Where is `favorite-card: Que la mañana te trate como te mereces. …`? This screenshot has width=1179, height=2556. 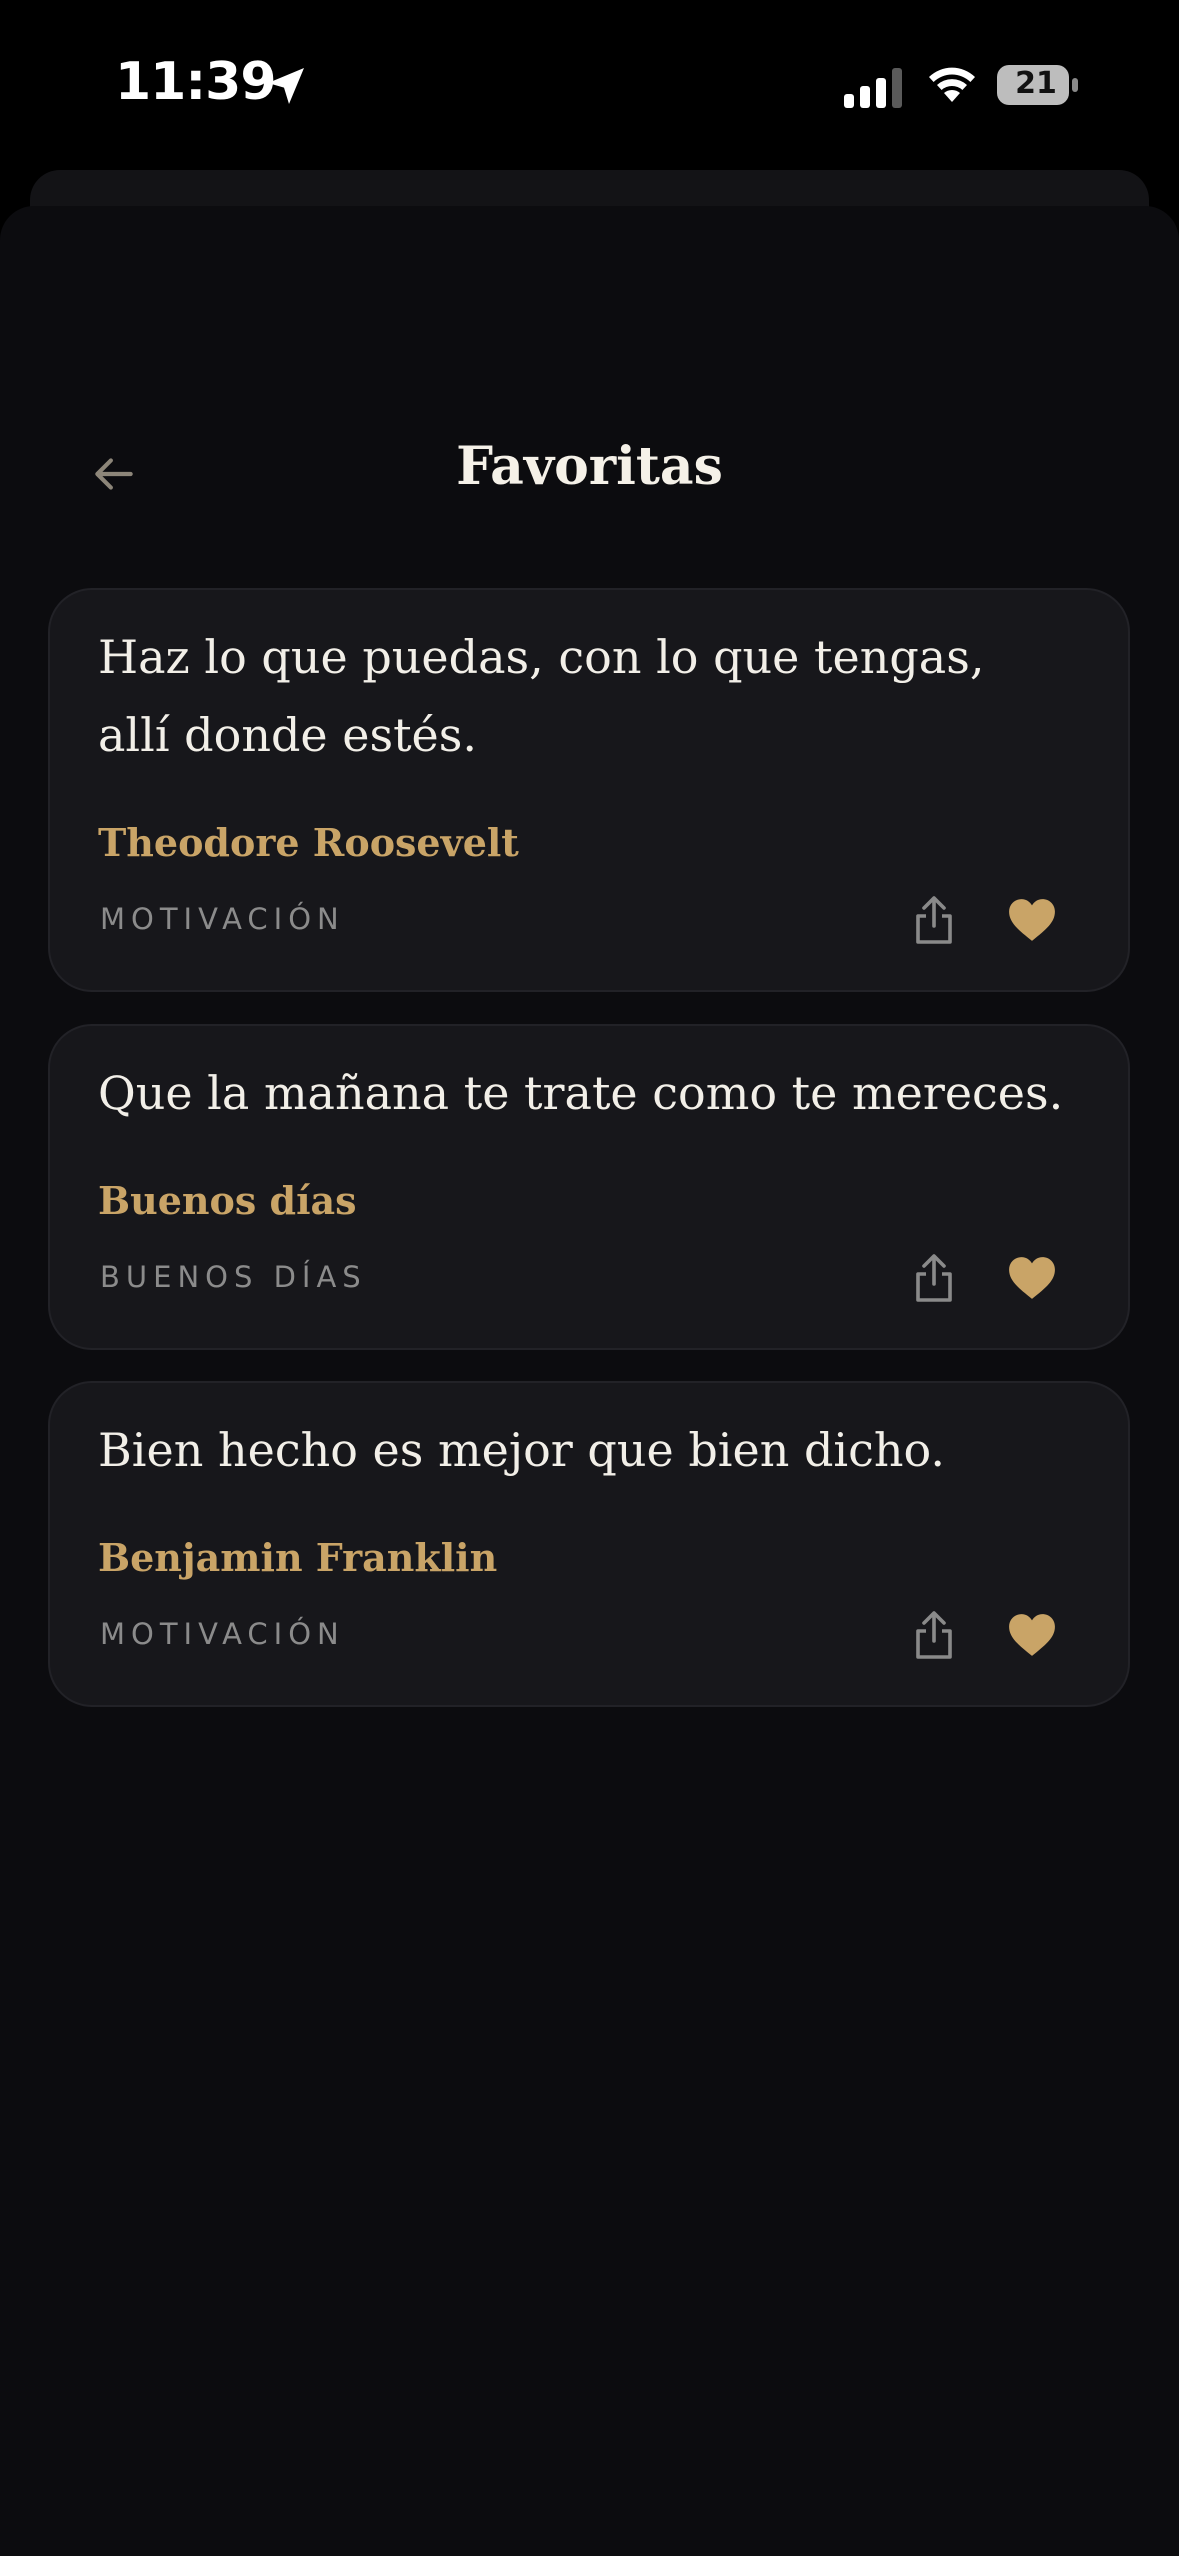 favorite-card: Que la mañana te trate como te mereces. … is located at coordinates (589, 1187).